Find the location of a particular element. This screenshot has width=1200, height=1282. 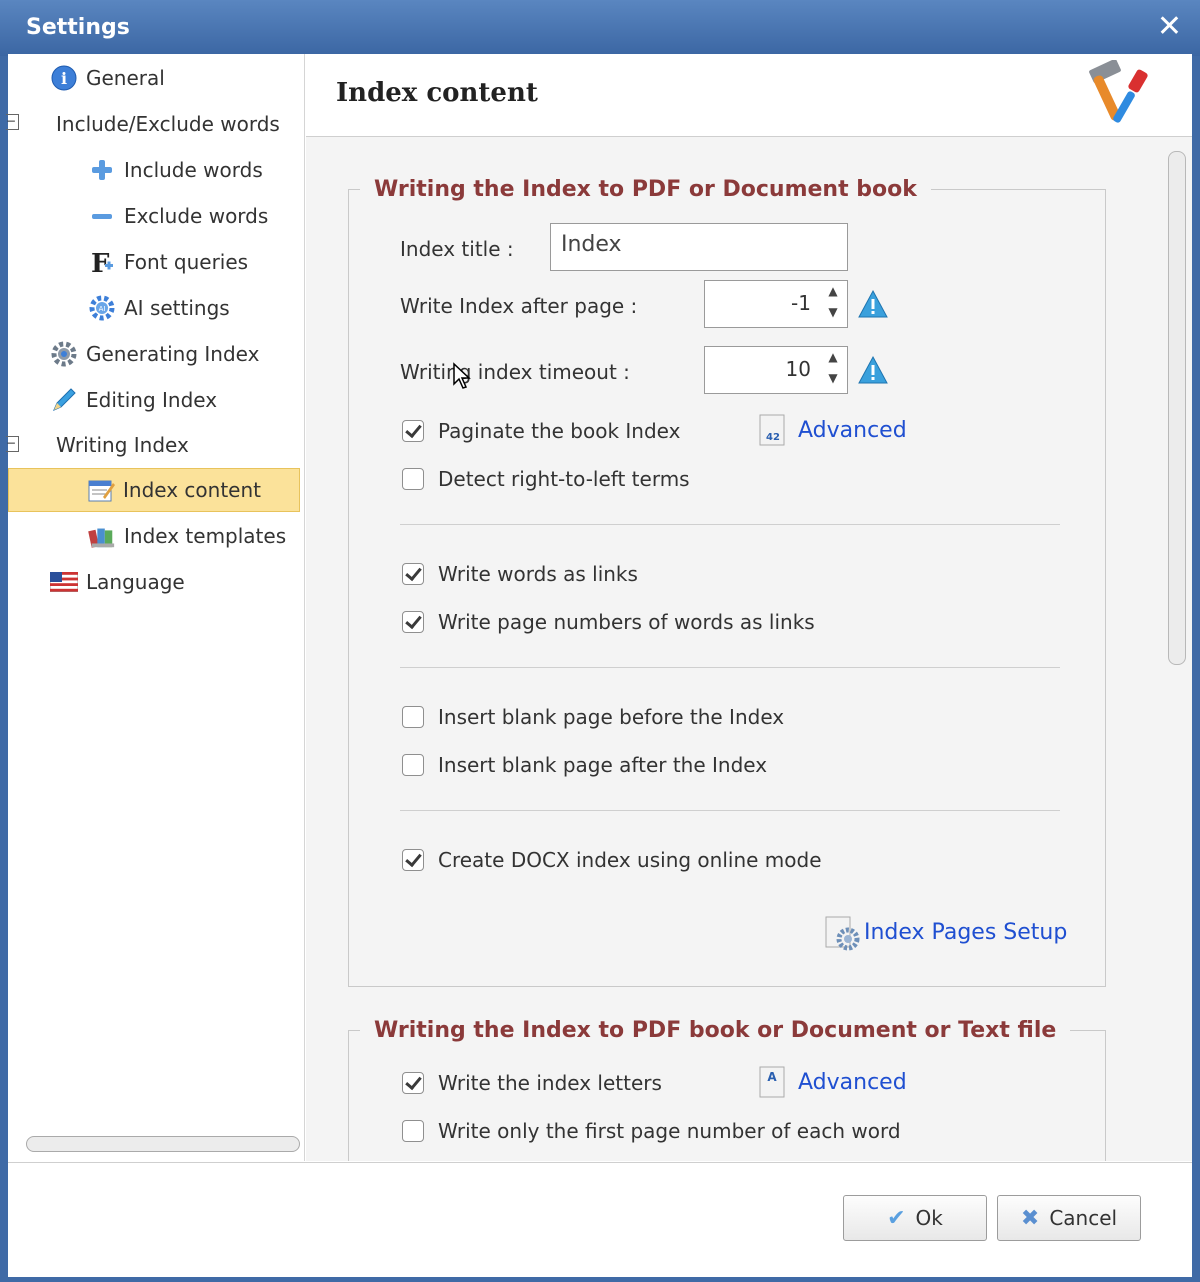

ok-button: ✔ Ok is located at coordinates (915, 1218).